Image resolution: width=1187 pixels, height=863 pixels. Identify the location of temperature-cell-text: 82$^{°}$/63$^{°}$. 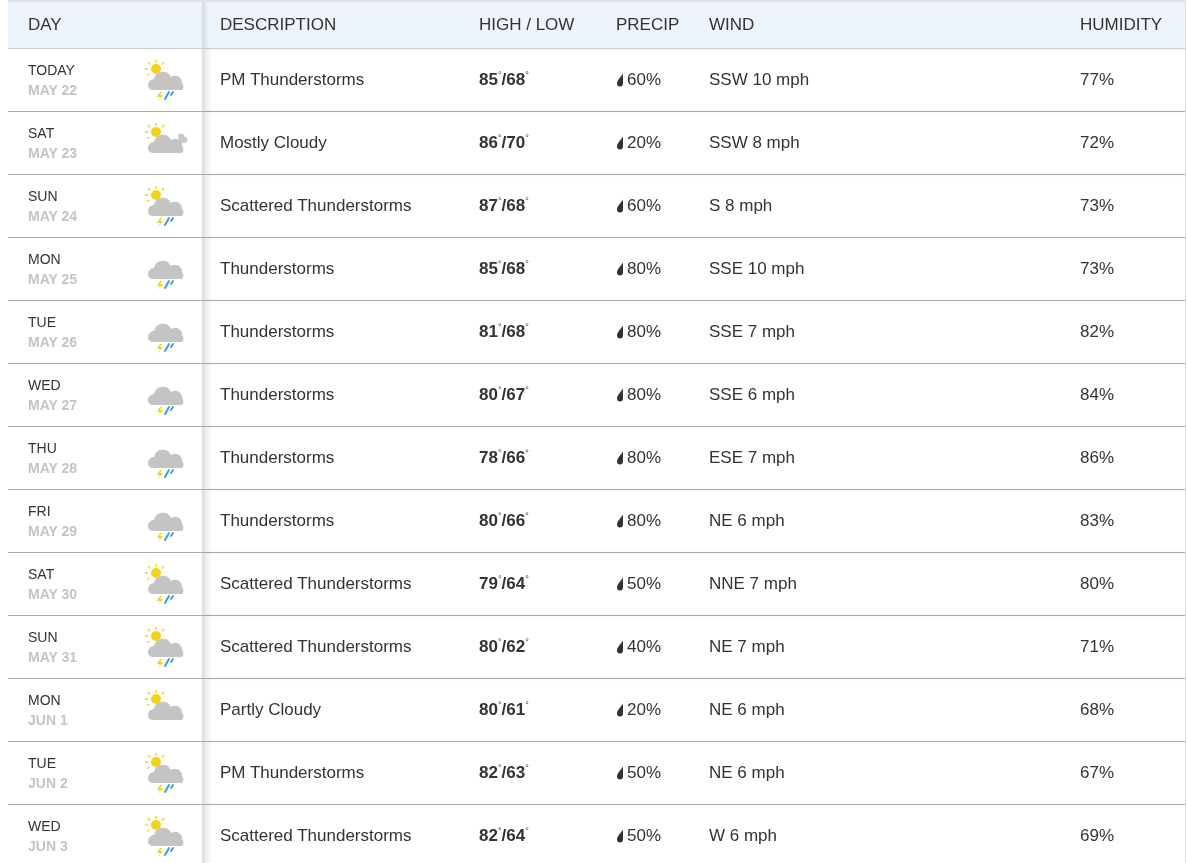
(504, 773).